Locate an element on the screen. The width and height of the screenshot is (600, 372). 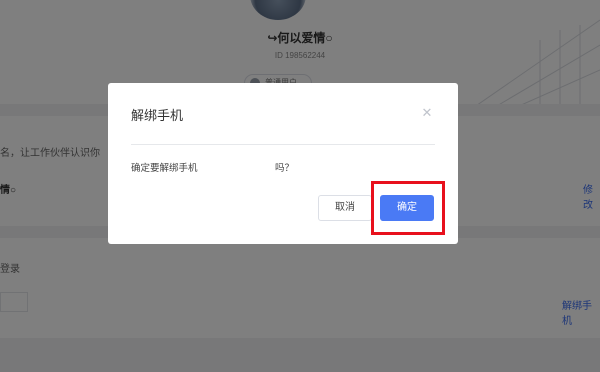
cancel-button: 取消 is located at coordinates (345, 208).